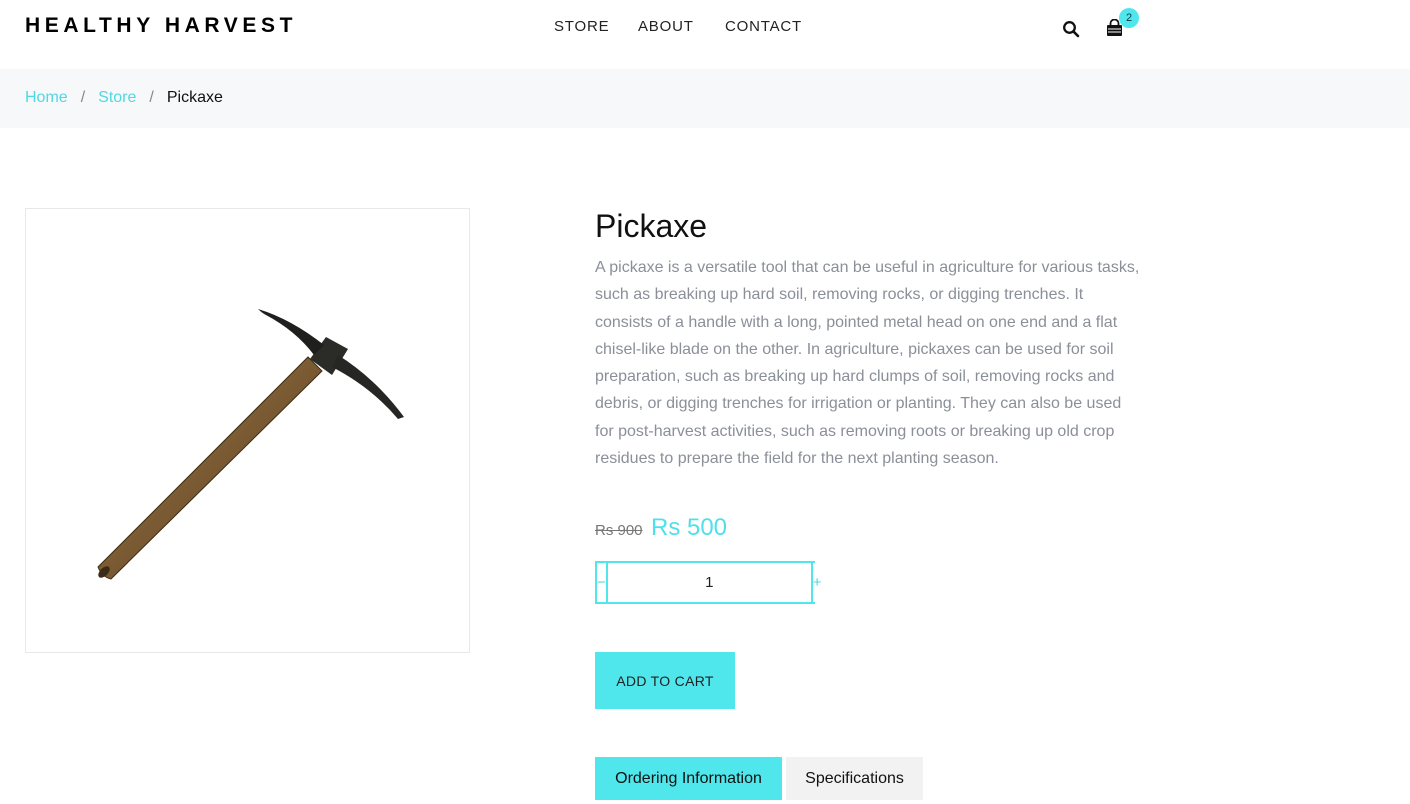 The width and height of the screenshot is (1410, 804). I want to click on breadcrumb: Home / Store / Pickaxe, so click(124, 98).